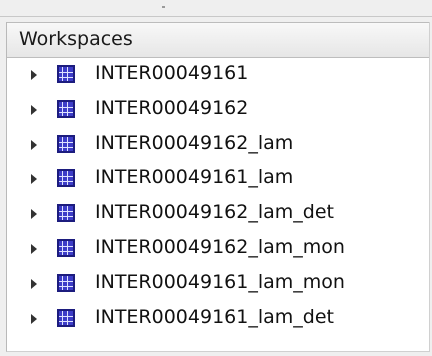 Image resolution: width=432 pixels, height=356 pixels. What do you see at coordinates (220, 246) in the screenshot?
I see `workspace-name: INTER00049162_lam_mon` at bounding box center [220, 246].